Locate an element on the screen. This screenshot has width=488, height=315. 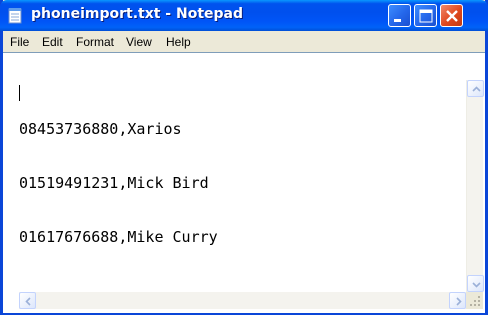
menu-edit: Edit is located at coordinates (52, 42).